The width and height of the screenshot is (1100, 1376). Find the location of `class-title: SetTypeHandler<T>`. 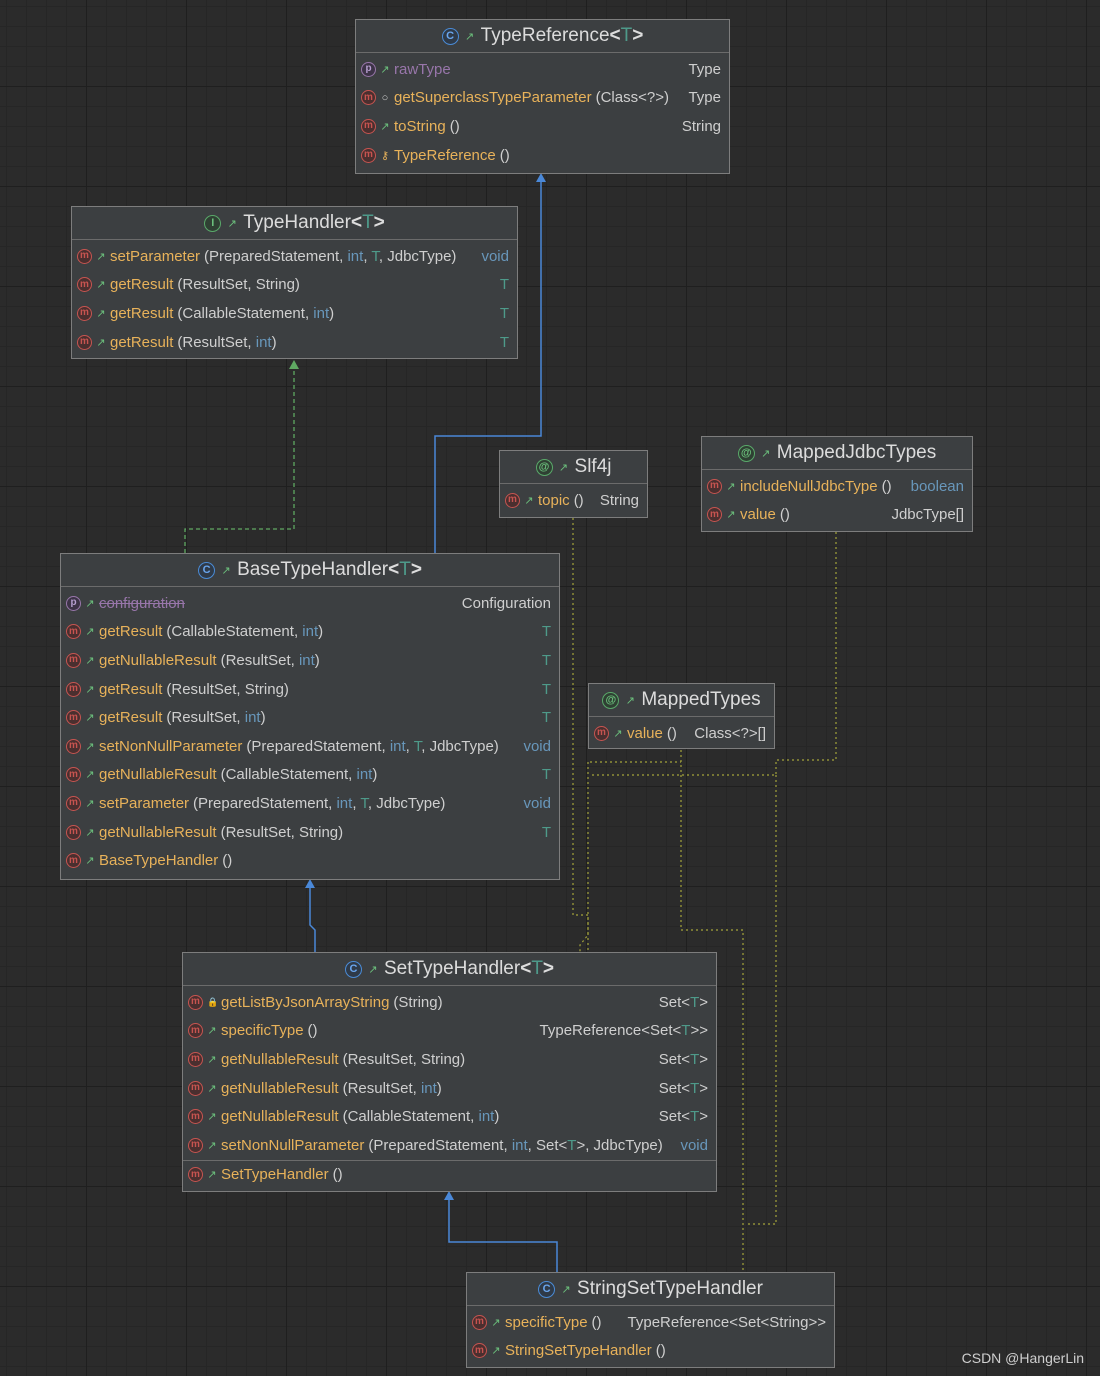

class-title: SetTypeHandler<T> is located at coordinates (469, 968).